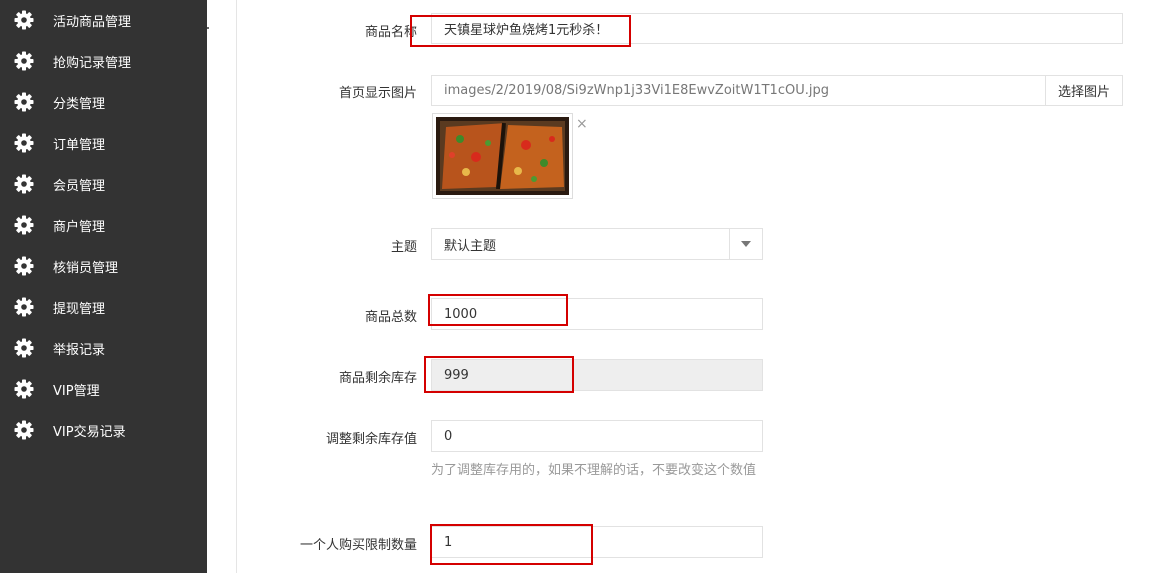  What do you see at coordinates (79, 350) in the screenshot?
I see `sidebar-item-label: 举报记录` at bounding box center [79, 350].